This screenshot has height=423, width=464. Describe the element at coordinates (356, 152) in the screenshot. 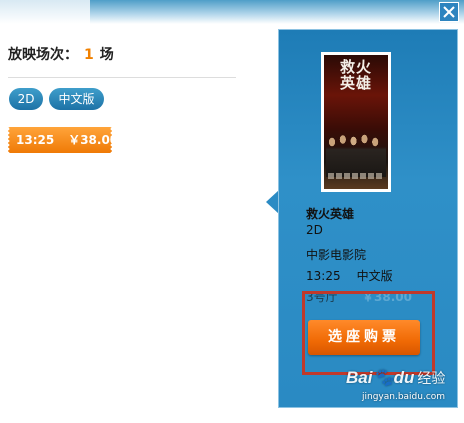

I see `poster-figures` at that location.